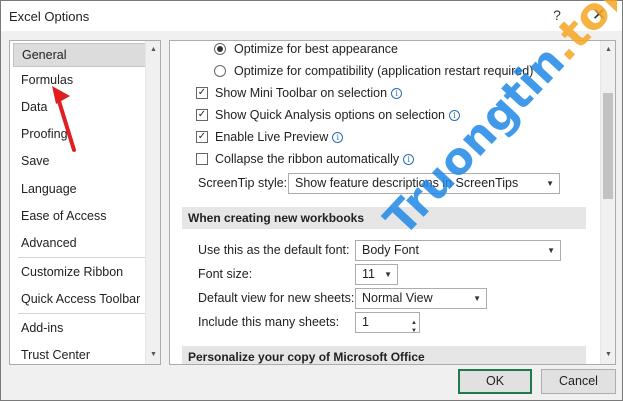 The width and height of the screenshot is (623, 401). I want to click on checkbox-mini-toolbar: ✓, so click(202, 93).